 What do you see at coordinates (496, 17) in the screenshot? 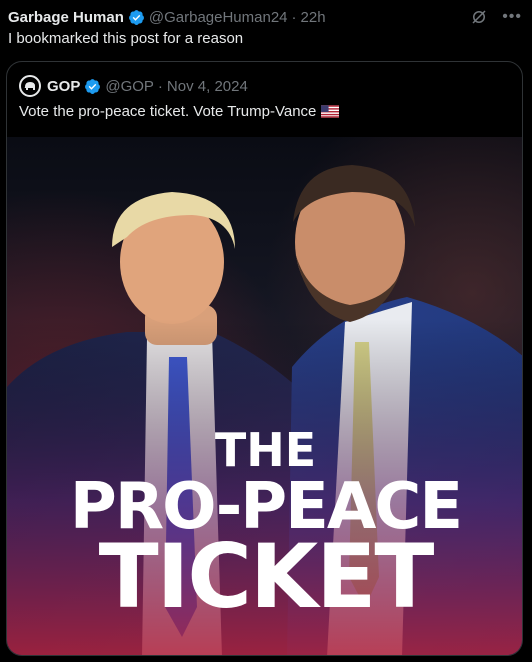
I see `post-header-actions: •••` at bounding box center [496, 17].